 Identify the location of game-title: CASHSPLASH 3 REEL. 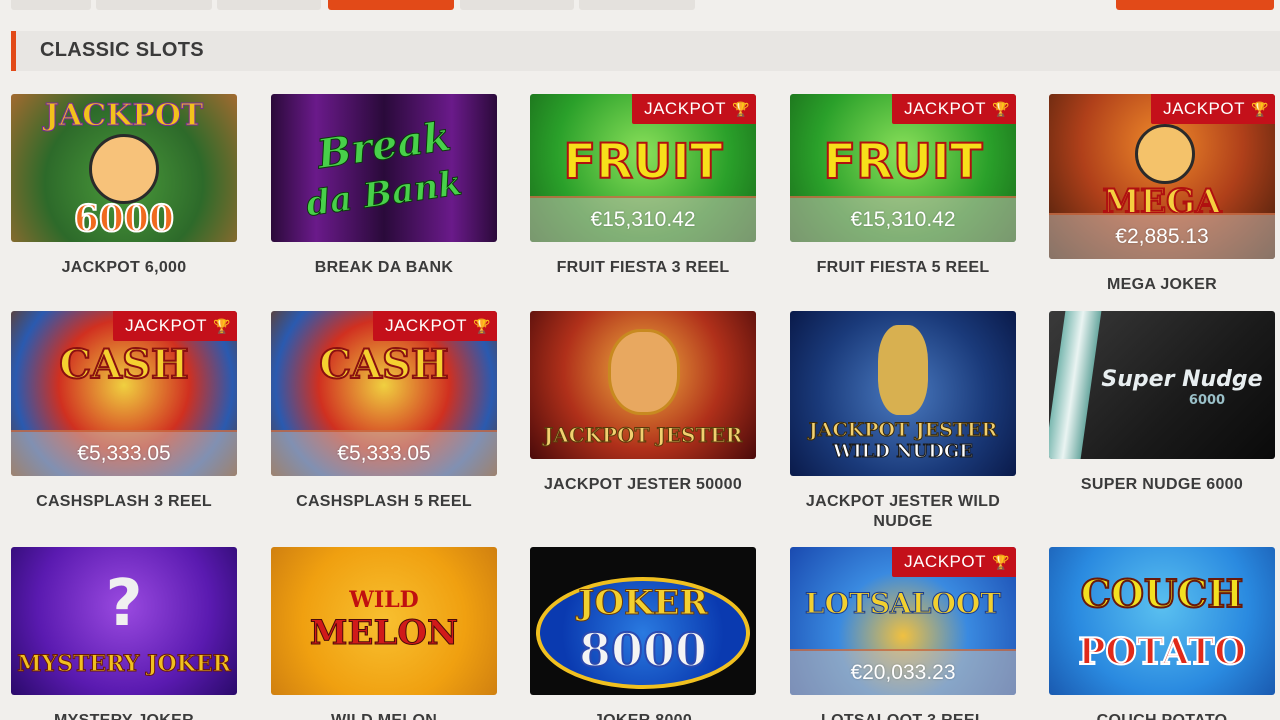
(124, 502).